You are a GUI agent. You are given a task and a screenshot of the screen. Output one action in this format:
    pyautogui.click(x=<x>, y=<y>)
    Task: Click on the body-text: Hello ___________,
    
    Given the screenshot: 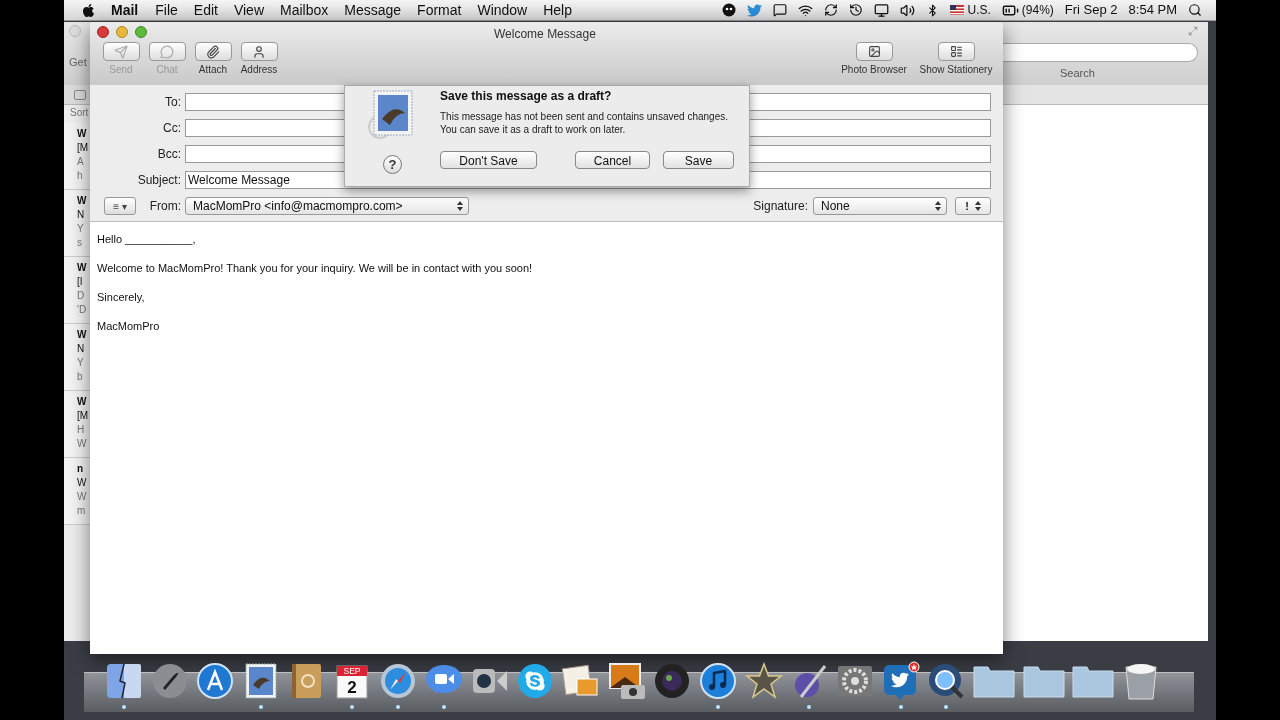 What is the action you would take?
    pyautogui.click(x=147, y=239)
    